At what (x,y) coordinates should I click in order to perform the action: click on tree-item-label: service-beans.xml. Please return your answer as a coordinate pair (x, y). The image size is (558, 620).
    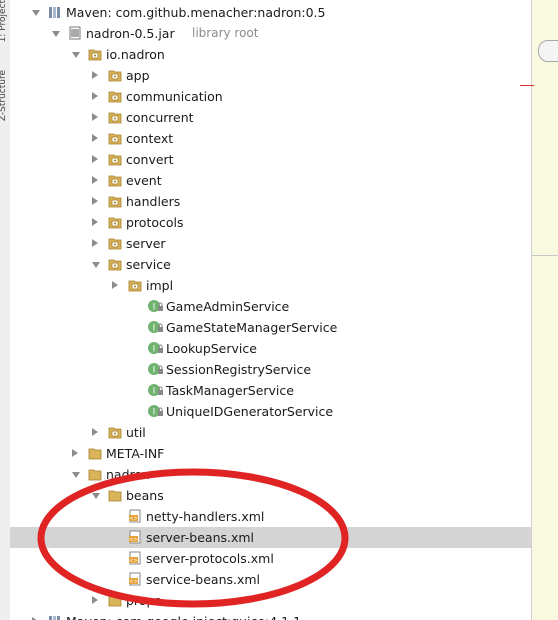
    Looking at the image, I should click on (203, 579).